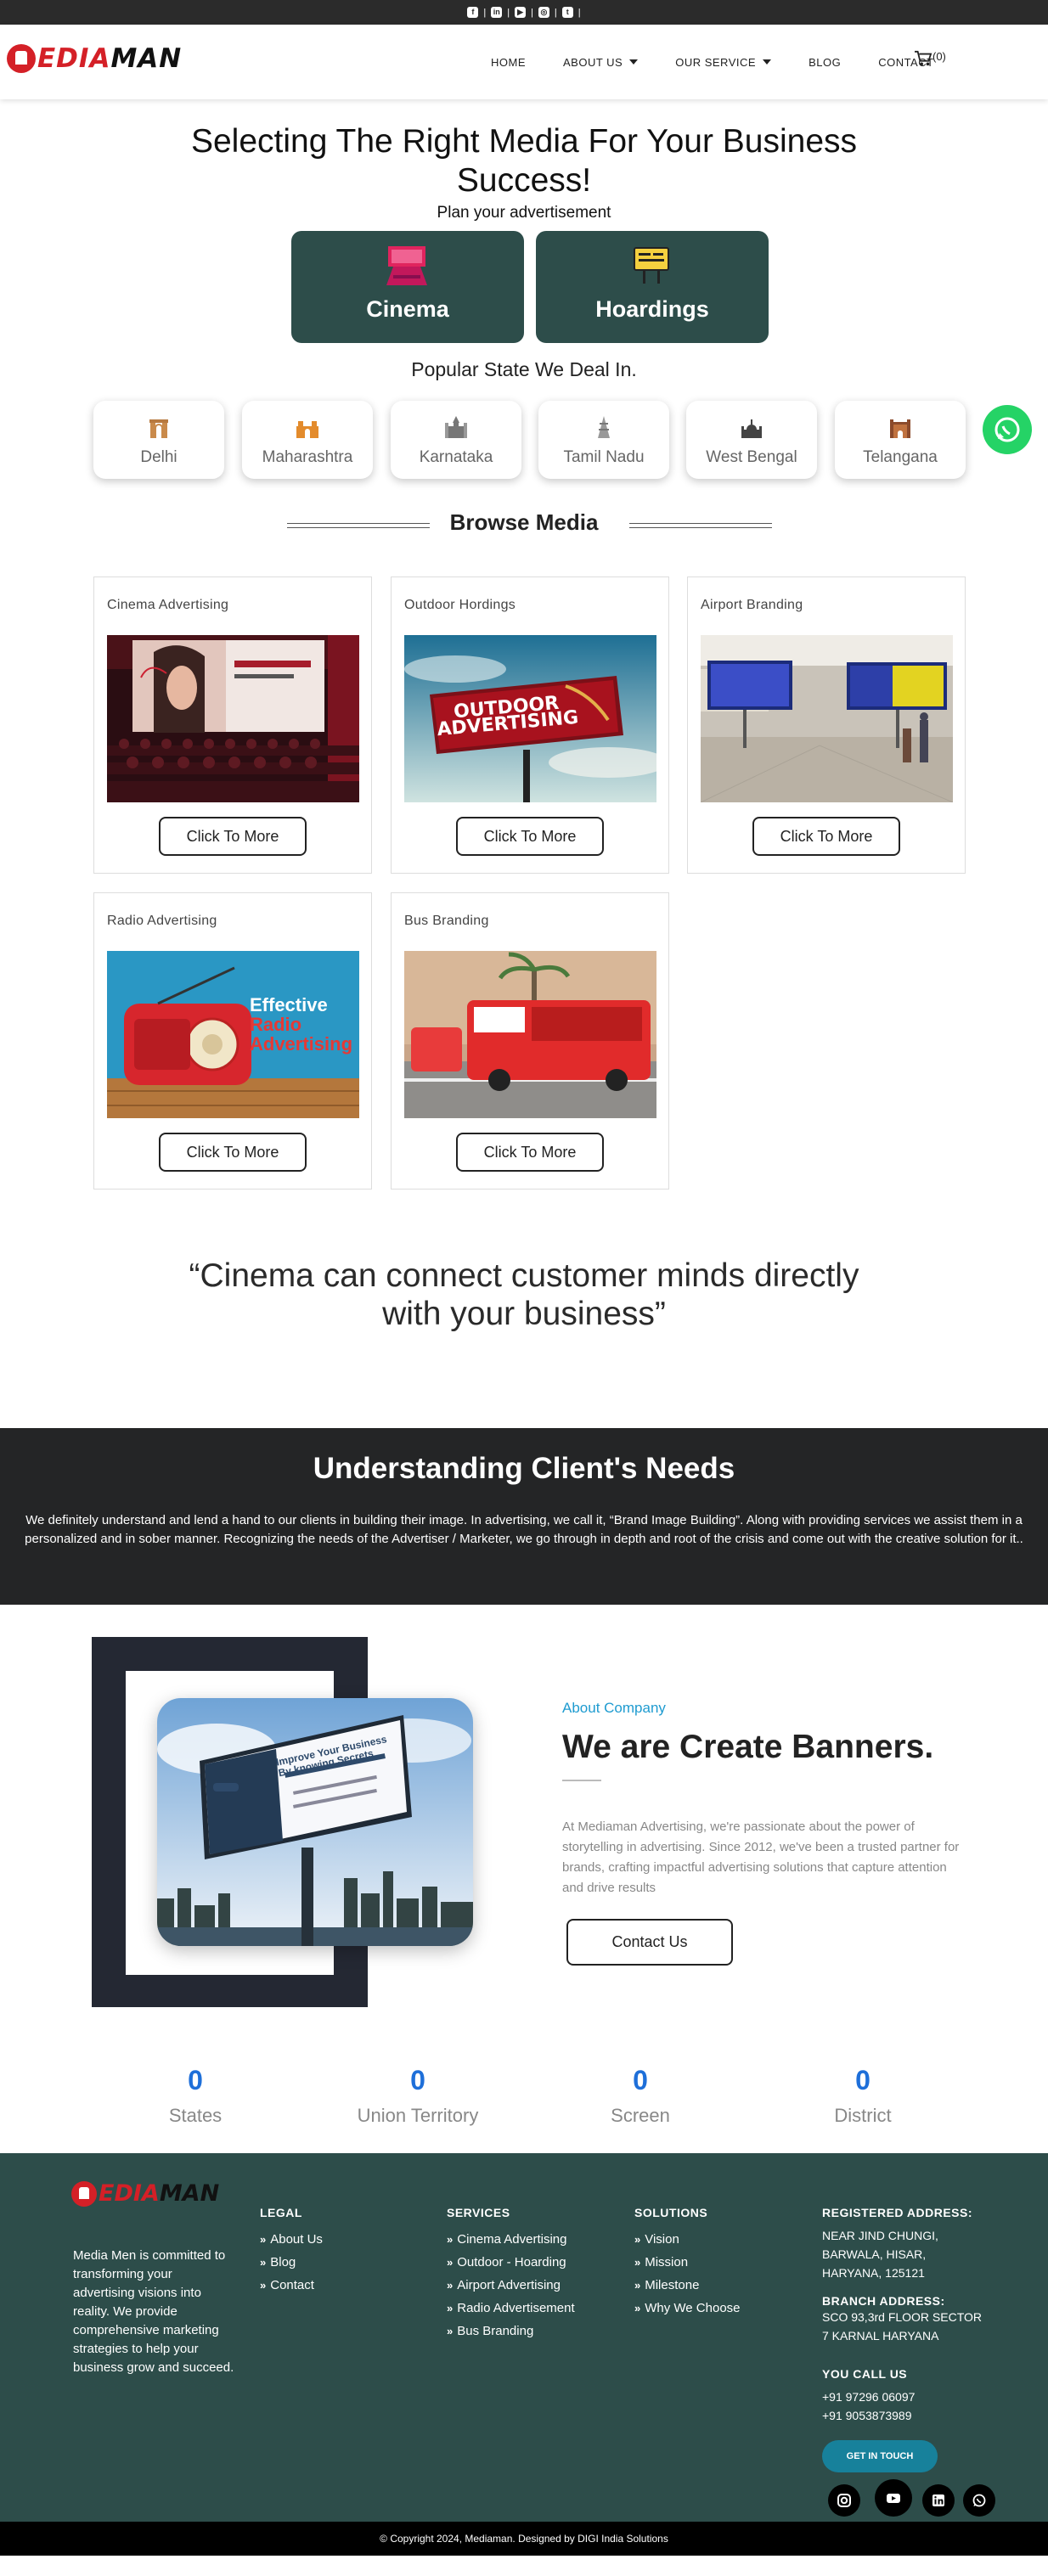 The image size is (1048, 2576). I want to click on billboard-image: Improve Your Business By knowing Secrets, so click(315, 1822).